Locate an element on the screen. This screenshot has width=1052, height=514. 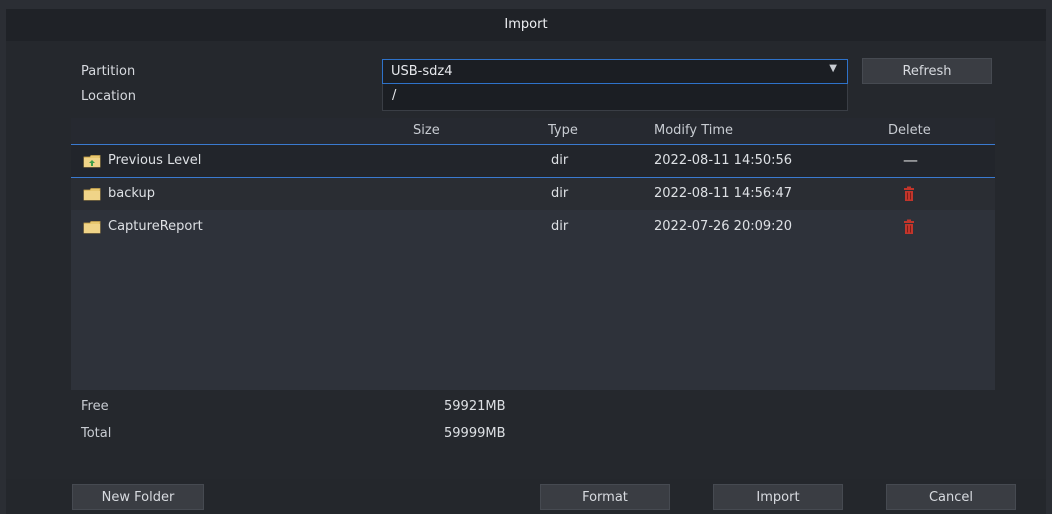
file-modify-time: 2022-08-11 14:56:47 is located at coordinates (723, 193).